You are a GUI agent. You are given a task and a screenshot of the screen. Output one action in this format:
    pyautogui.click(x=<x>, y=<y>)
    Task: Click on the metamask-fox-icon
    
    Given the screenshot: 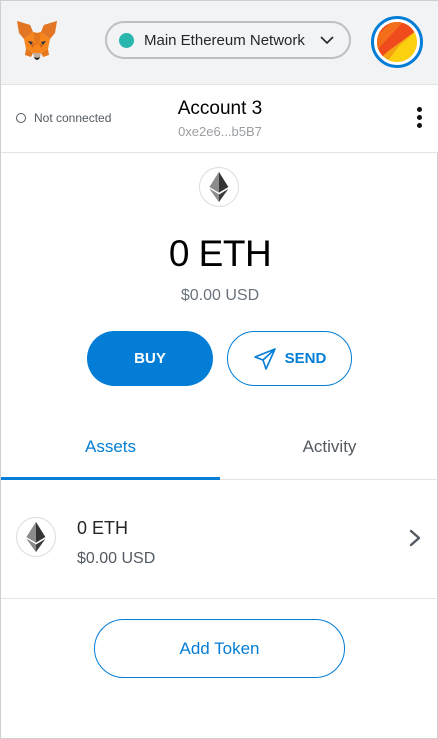 What is the action you would take?
    pyautogui.click(x=37, y=40)
    